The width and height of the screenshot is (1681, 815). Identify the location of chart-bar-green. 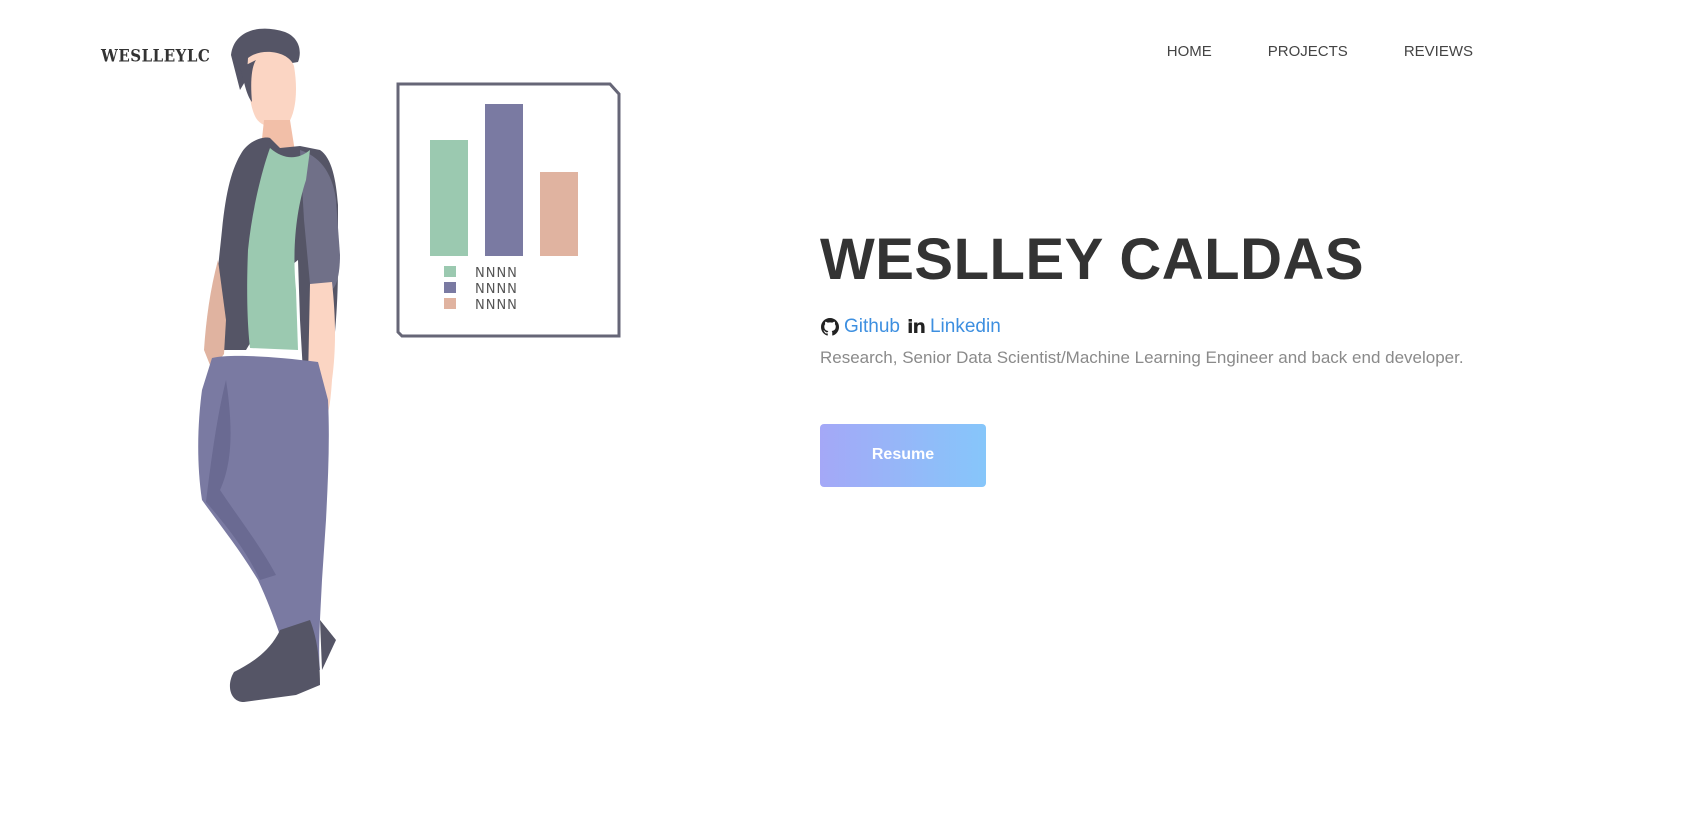
(449, 198).